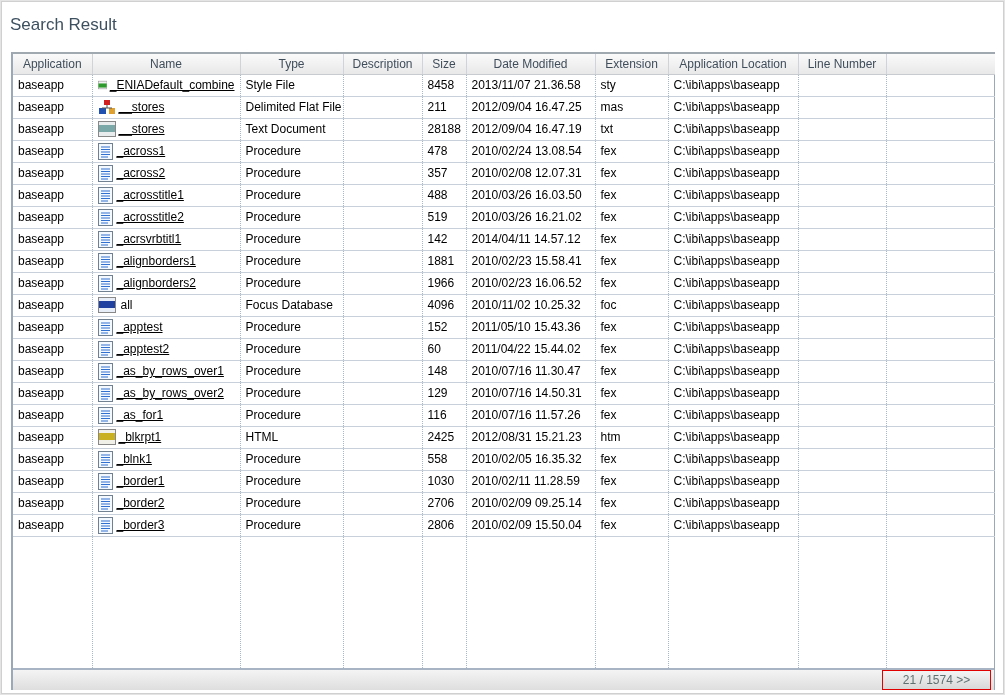 The width and height of the screenshot is (1005, 695). Describe the element at coordinates (437, 459) in the screenshot. I see `size-text: 558` at that location.